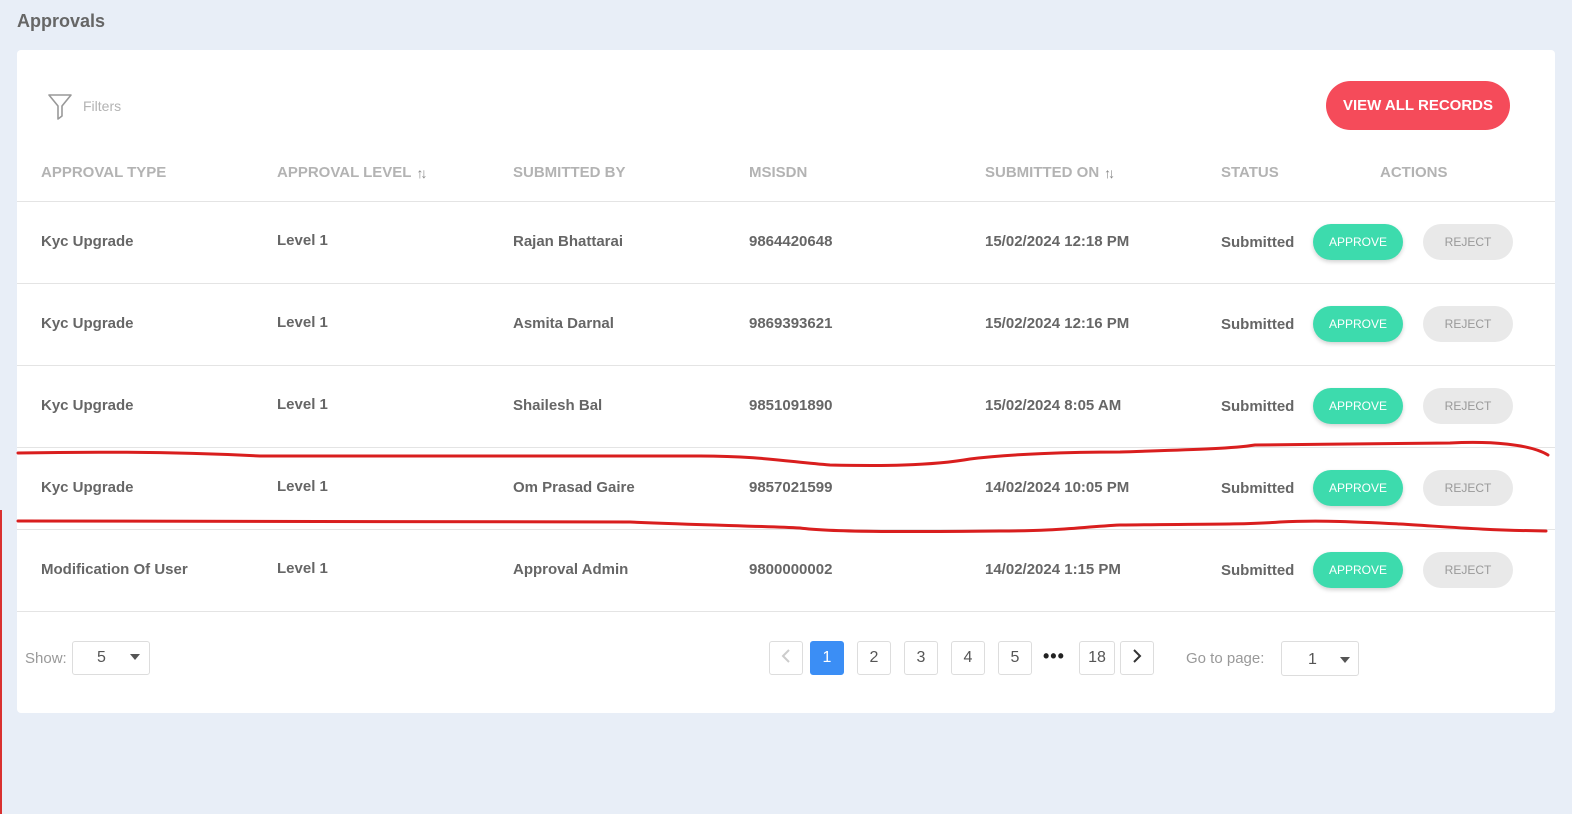 The height and width of the screenshot is (814, 1572). I want to click on goto-page-label: Go to page:, so click(1225, 658).